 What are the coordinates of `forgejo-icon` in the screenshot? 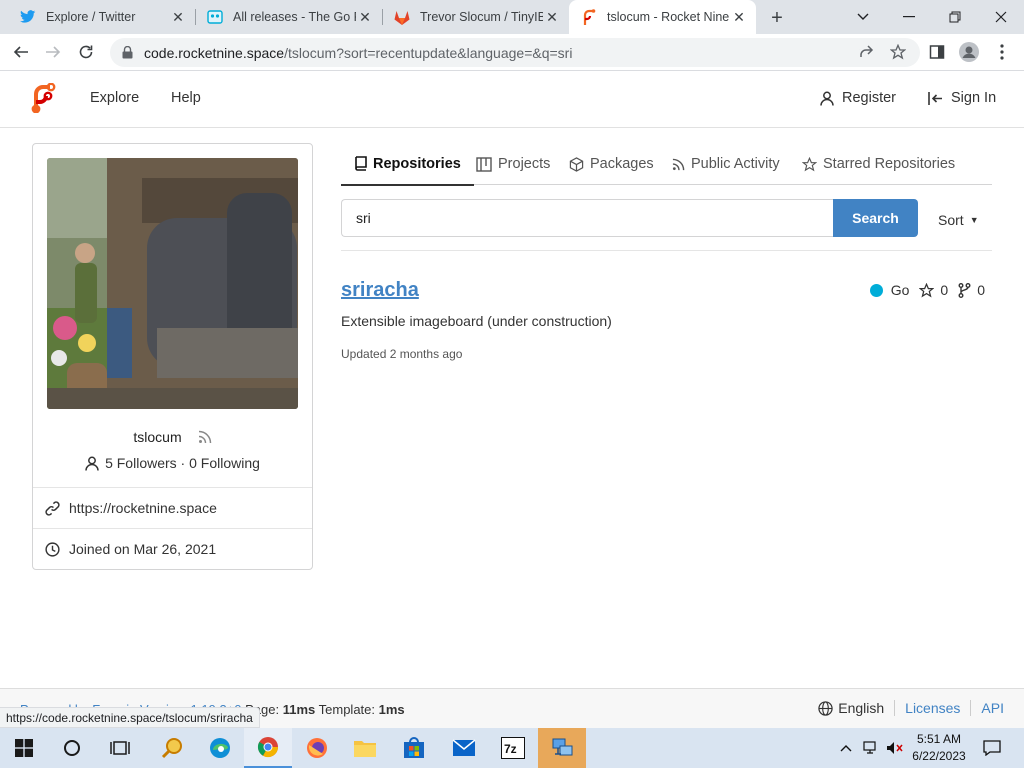 It's located at (589, 17).